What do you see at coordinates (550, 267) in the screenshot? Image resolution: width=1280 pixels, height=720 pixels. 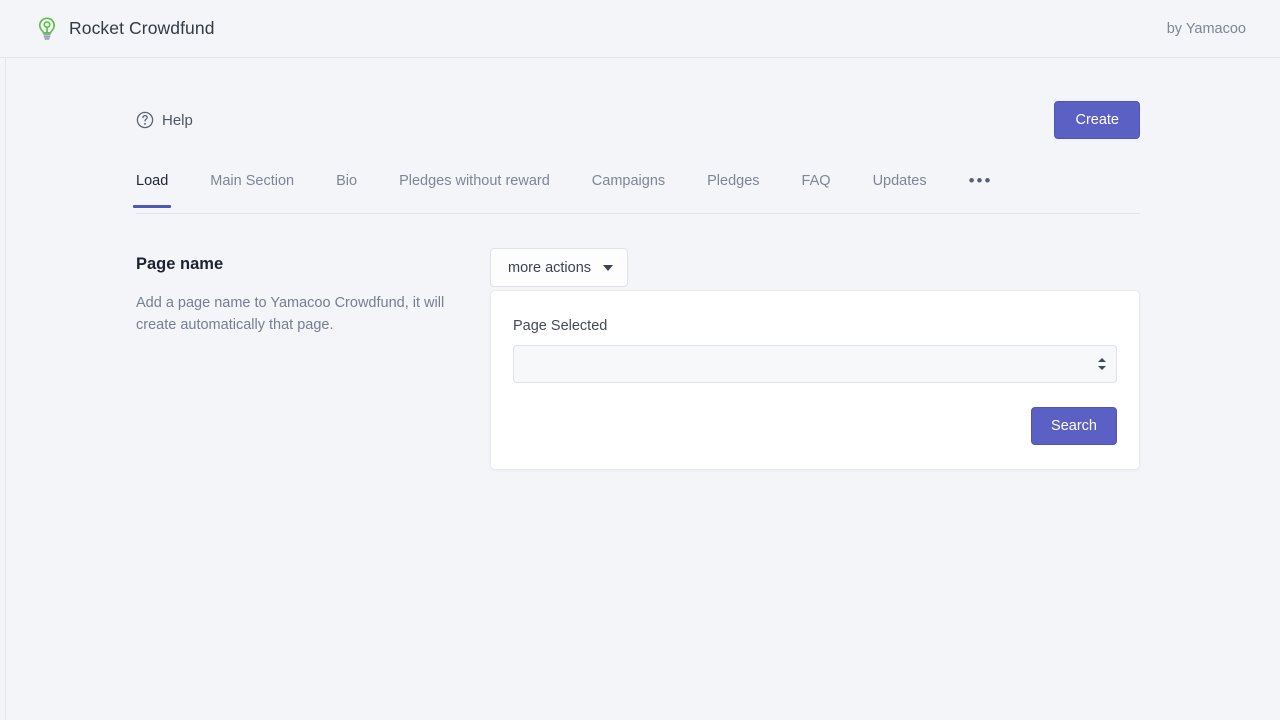 I see `more-actions-label: more actions` at bounding box center [550, 267].